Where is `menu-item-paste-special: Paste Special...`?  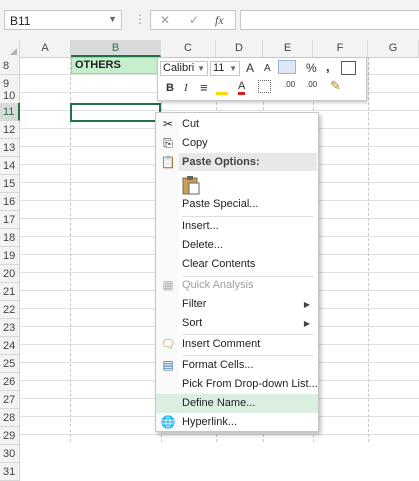 menu-item-paste-special: Paste Special... is located at coordinates (237, 204).